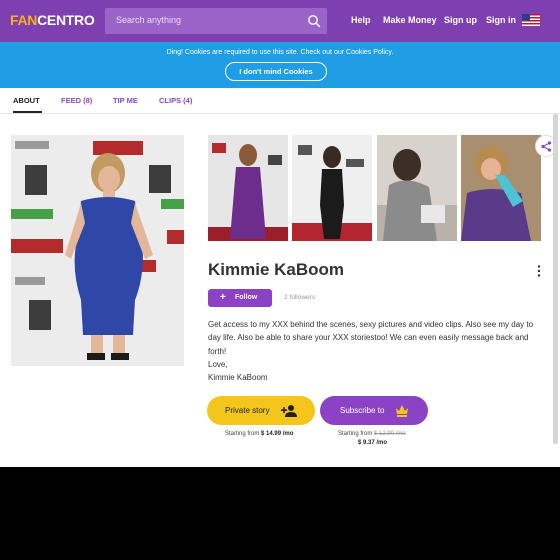 Image resolution: width=560 pixels, height=560 pixels. What do you see at coordinates (361, 20) in the screenshot?
I see `nav-help-link: Help` at bounding box center [361, 20].